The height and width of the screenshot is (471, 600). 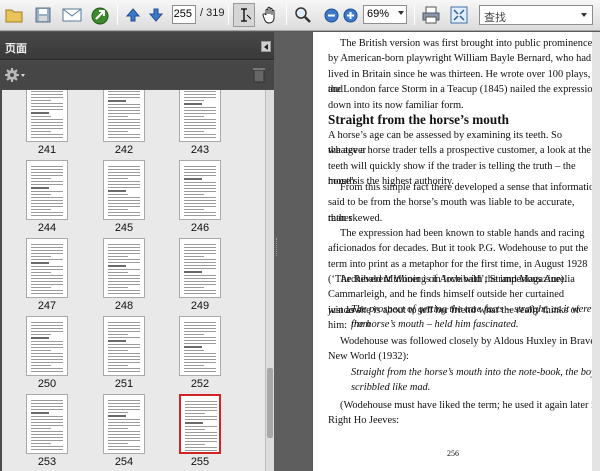 I want to click on thumbnail-page-label: 247, so click(x=47, y=306).